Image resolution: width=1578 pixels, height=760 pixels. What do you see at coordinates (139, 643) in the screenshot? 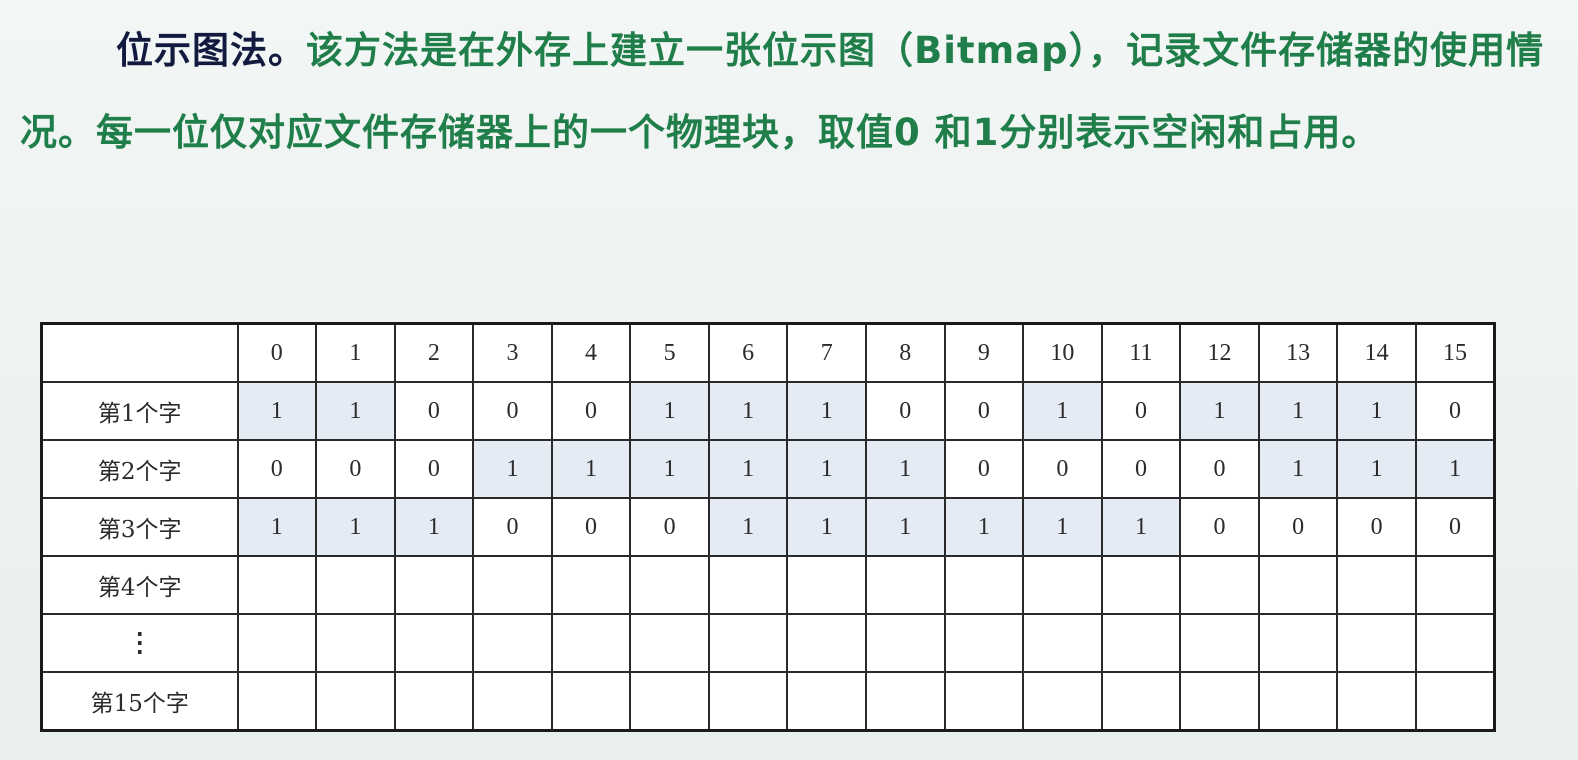
I see `row-label: ⋮` at bounding box center [139, 643].